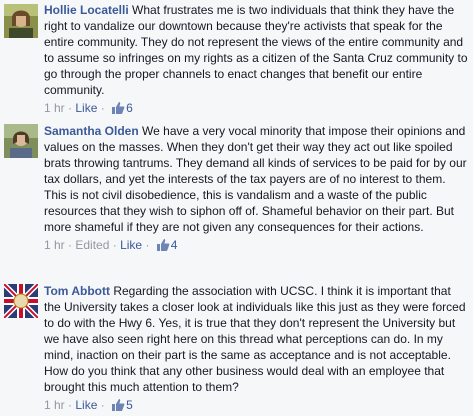 The image size is (473, 416). I want to click on comment-meta: 1 hr · Edited · Like · 4, so click(256, 246).